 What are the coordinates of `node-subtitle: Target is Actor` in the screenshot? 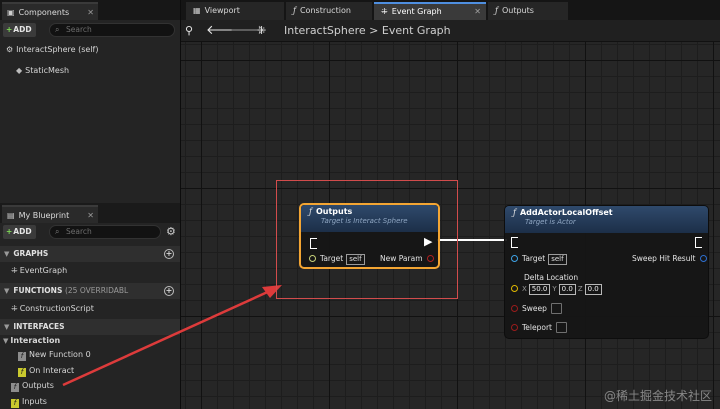 It's located at (550, 222).